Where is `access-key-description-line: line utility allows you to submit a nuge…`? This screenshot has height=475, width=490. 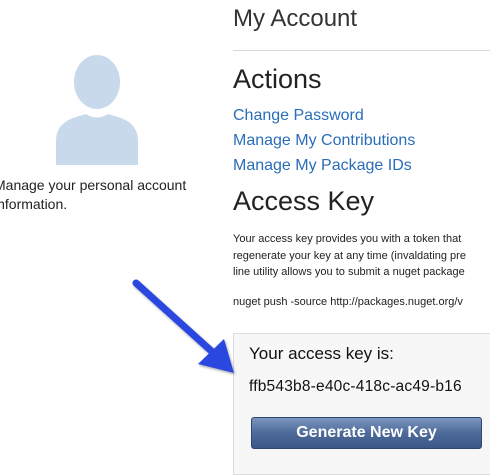
access-key-description-line: line utility allows you to submit a nuge… is located at coordinates (349, 272).